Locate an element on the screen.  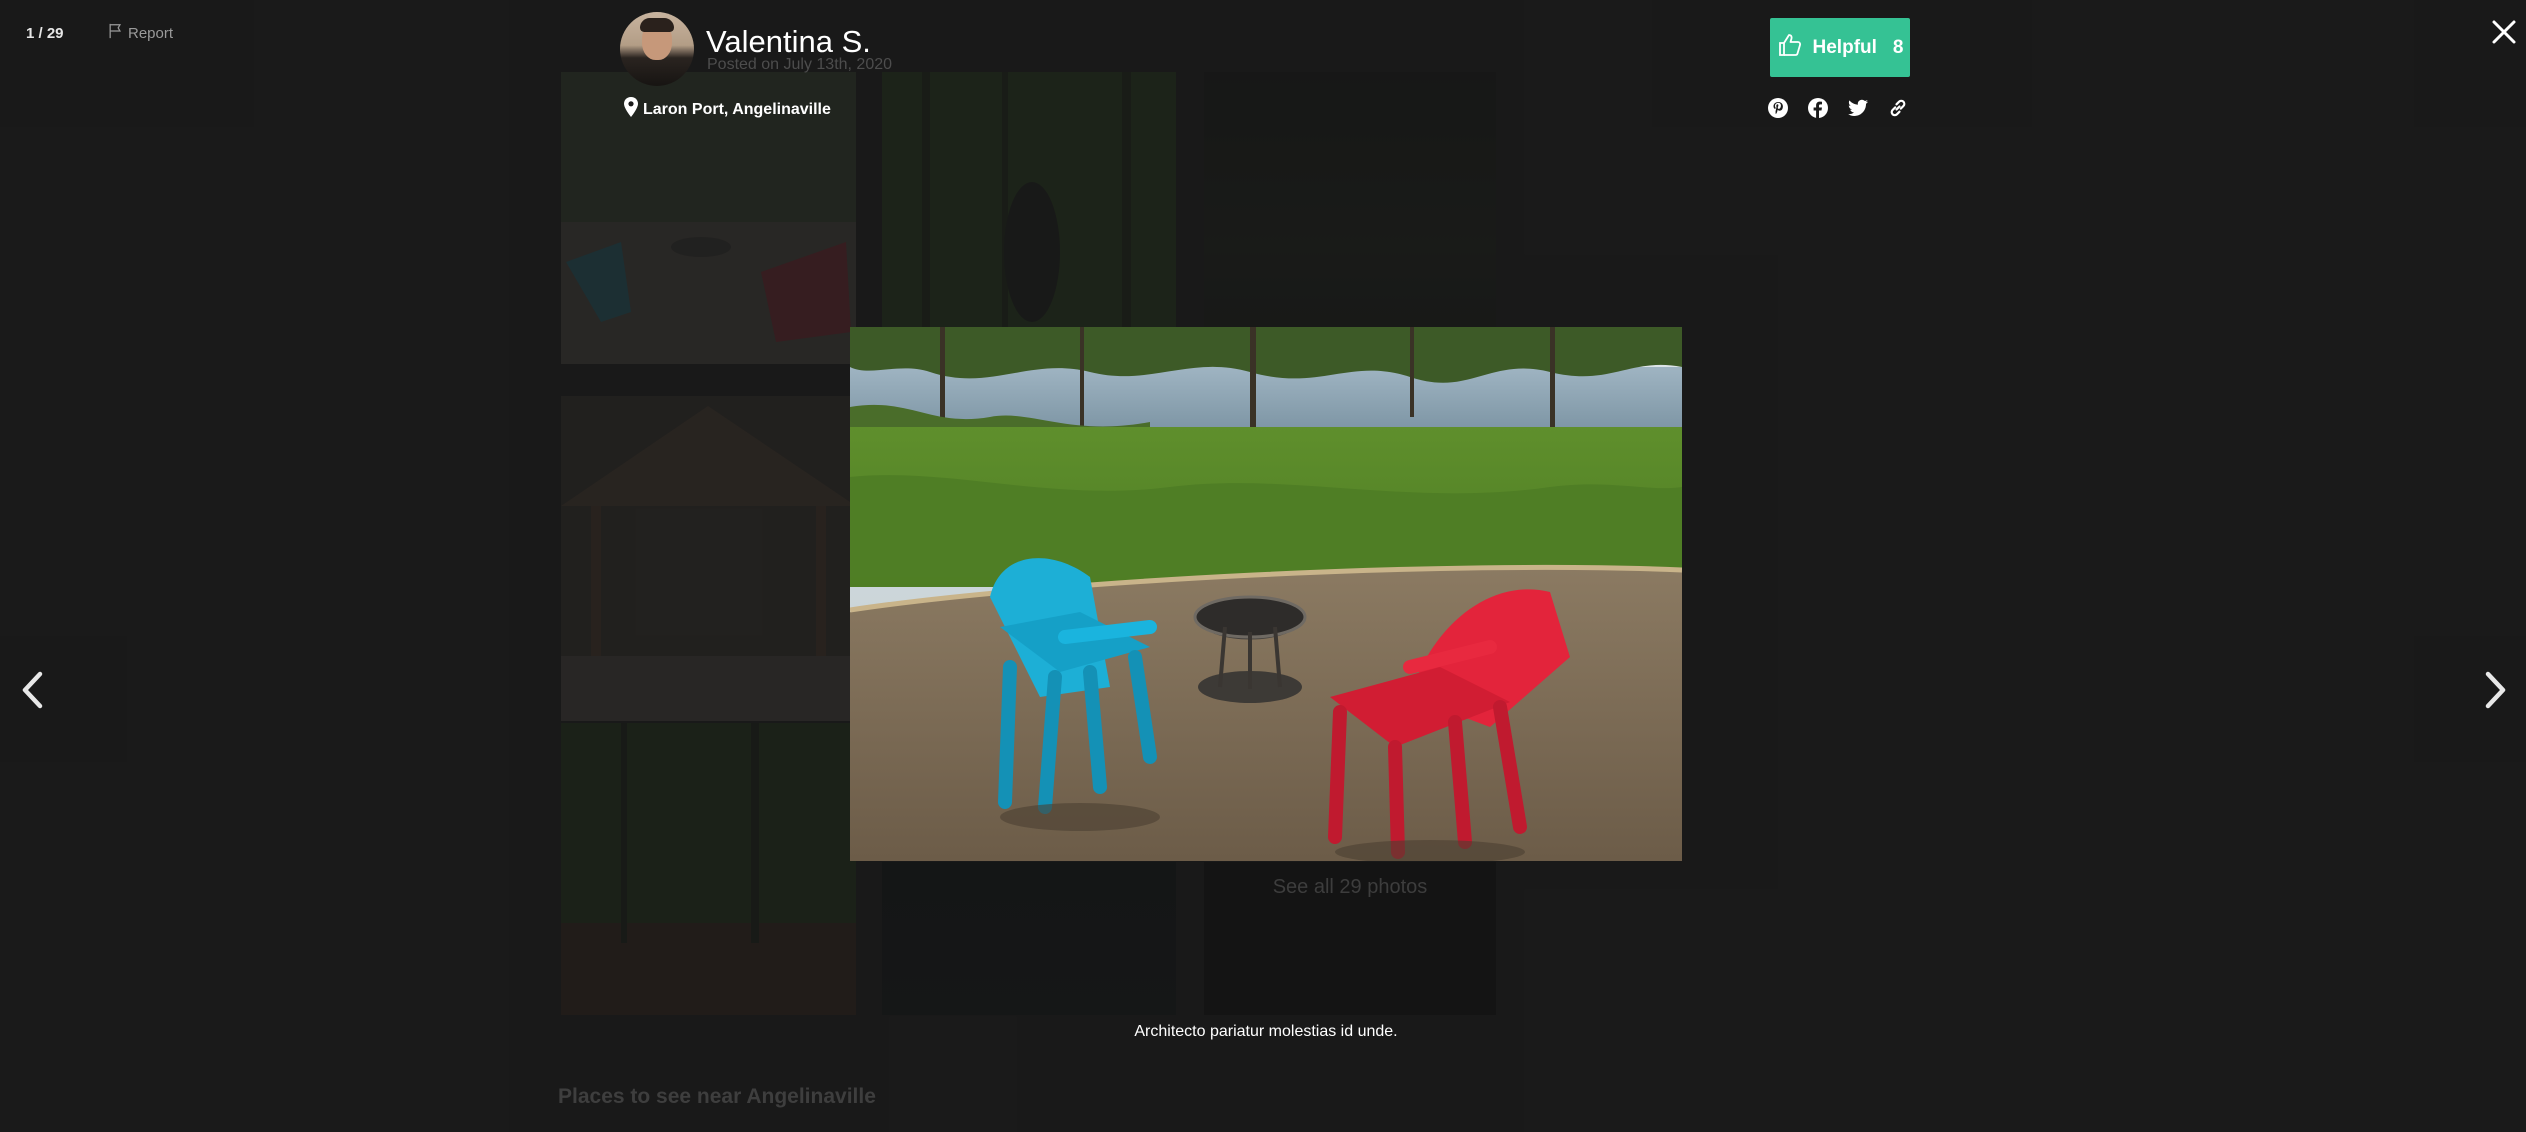
pinterest-icon is located at coordinates (1778, 108).